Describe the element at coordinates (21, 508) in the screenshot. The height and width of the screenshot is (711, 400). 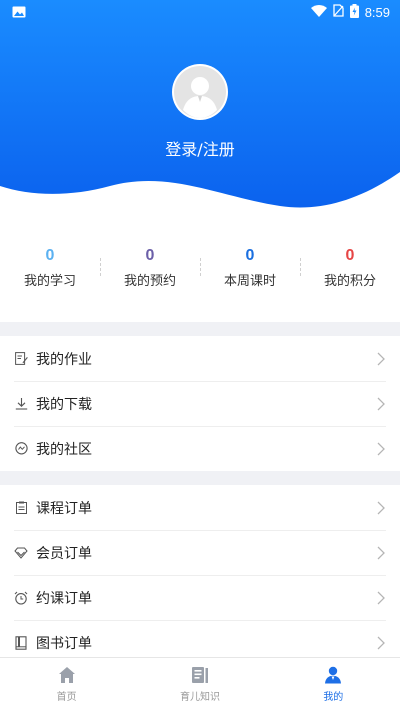
I see `course-order-icon` at that location.